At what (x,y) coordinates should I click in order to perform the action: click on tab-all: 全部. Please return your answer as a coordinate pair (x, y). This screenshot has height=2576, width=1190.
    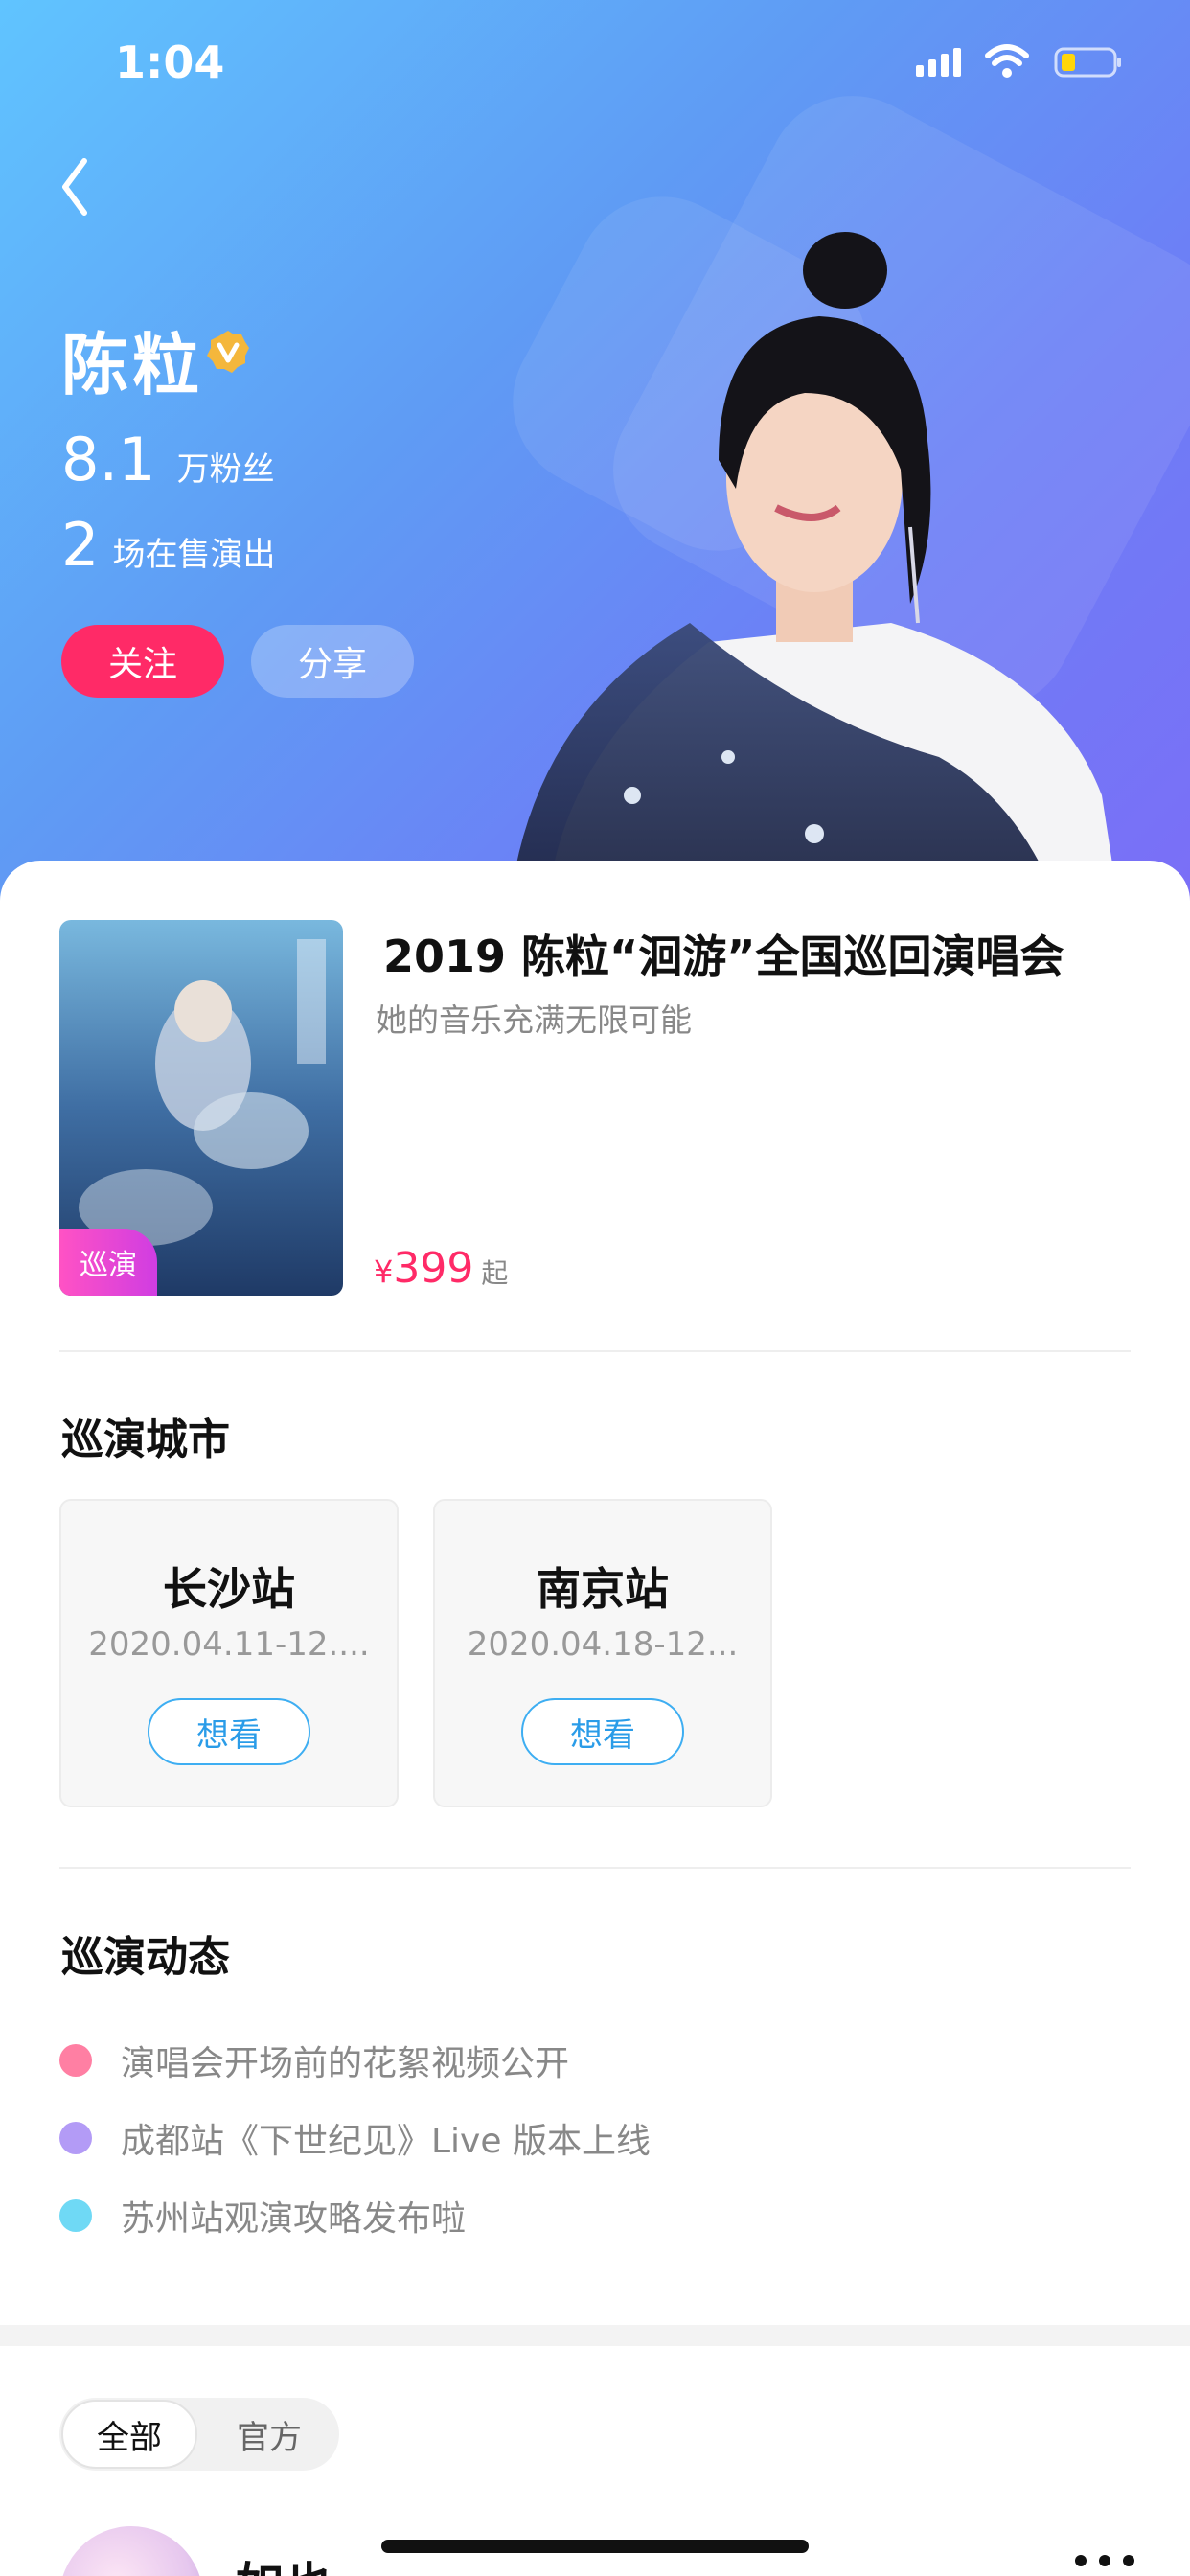
    Looking at the image, I should click on (129, 2434).